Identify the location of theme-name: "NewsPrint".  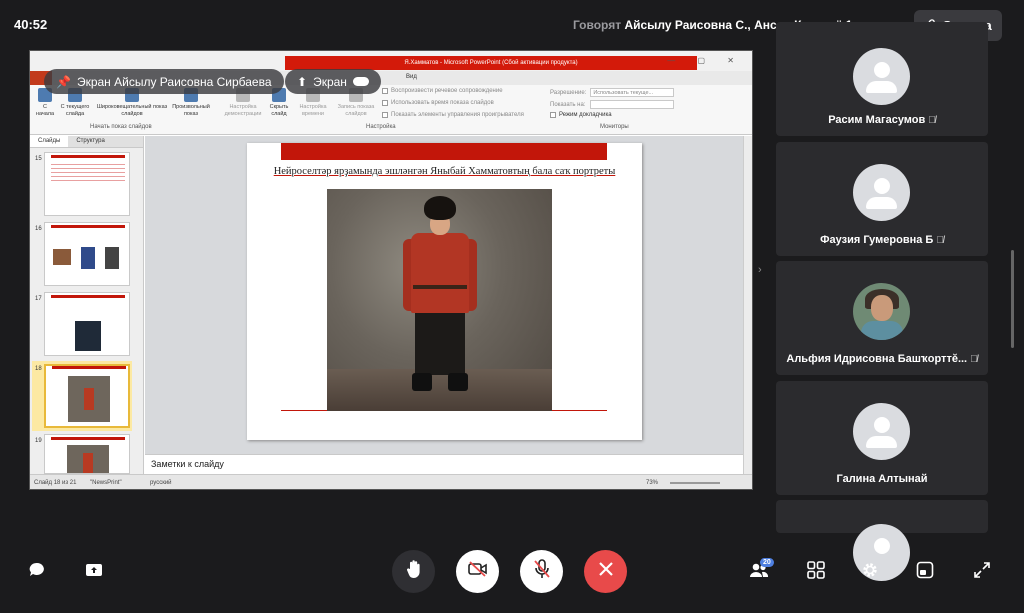
(106, 483).